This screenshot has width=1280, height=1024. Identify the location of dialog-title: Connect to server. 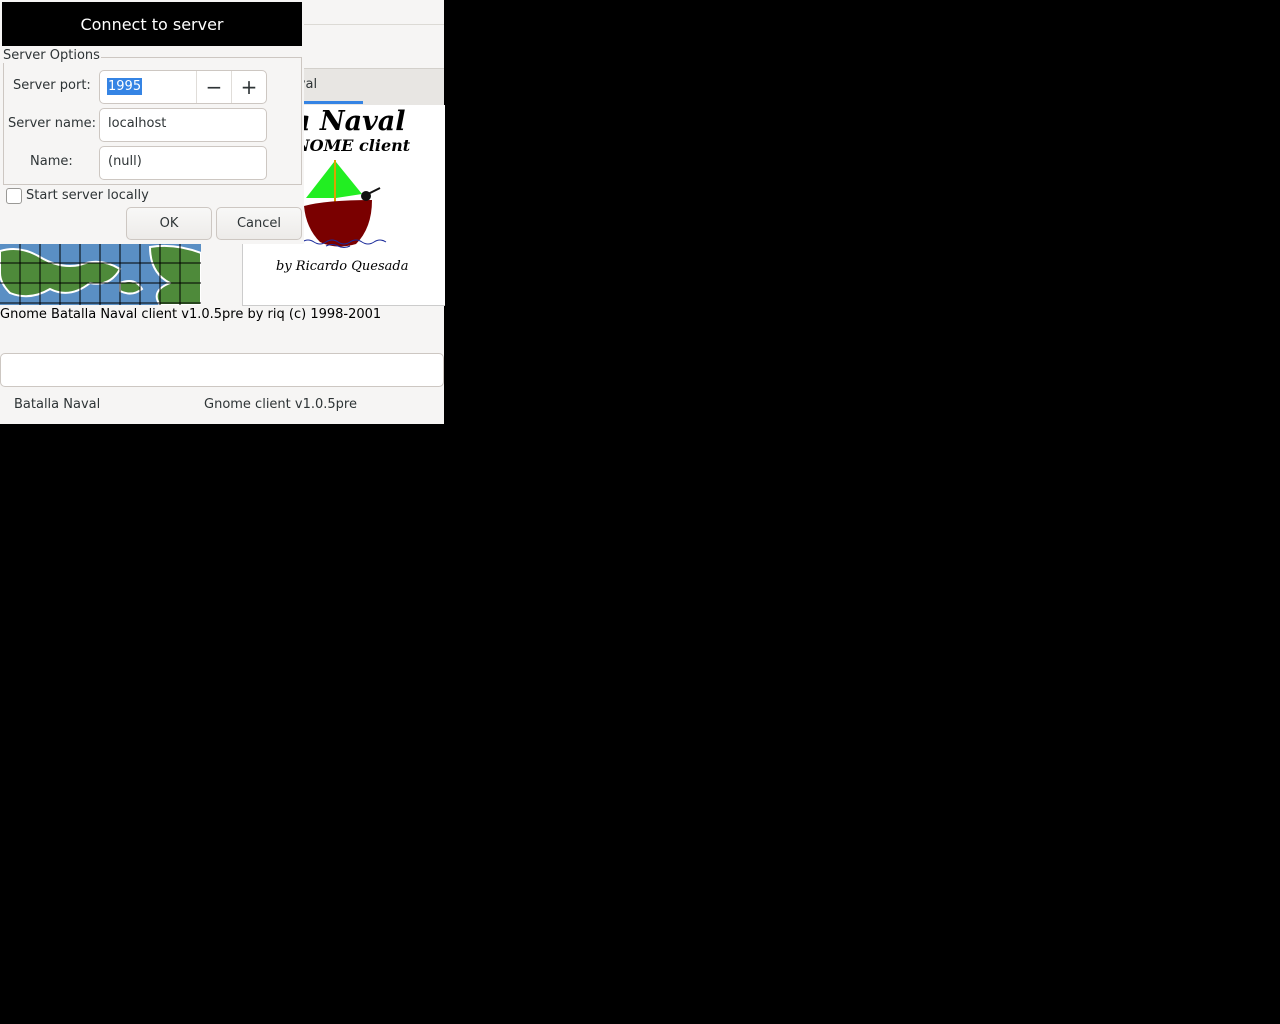
(152, 24).